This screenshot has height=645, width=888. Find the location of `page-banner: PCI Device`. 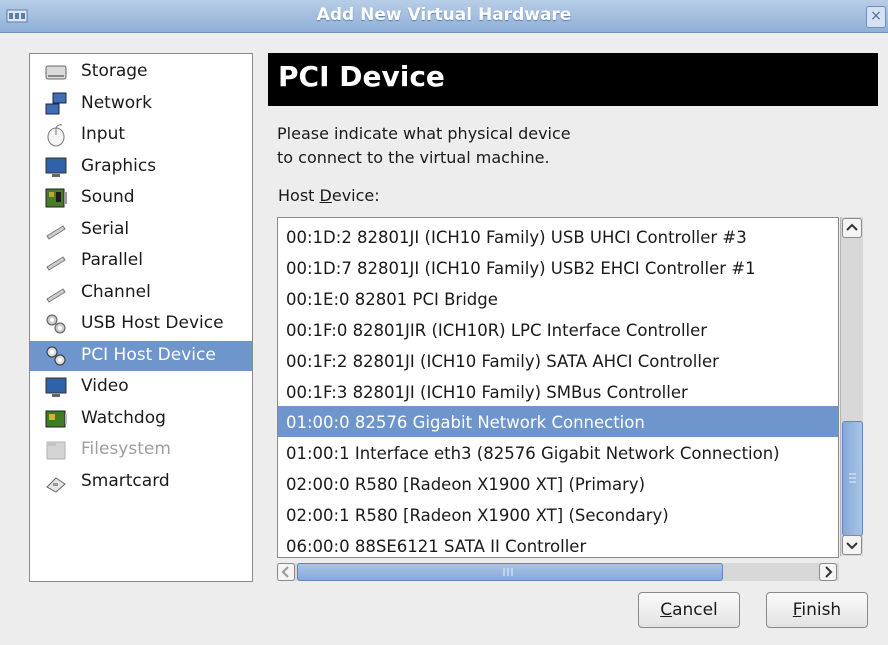

page-banner: PCI Device is located at coordinates (573, 79).